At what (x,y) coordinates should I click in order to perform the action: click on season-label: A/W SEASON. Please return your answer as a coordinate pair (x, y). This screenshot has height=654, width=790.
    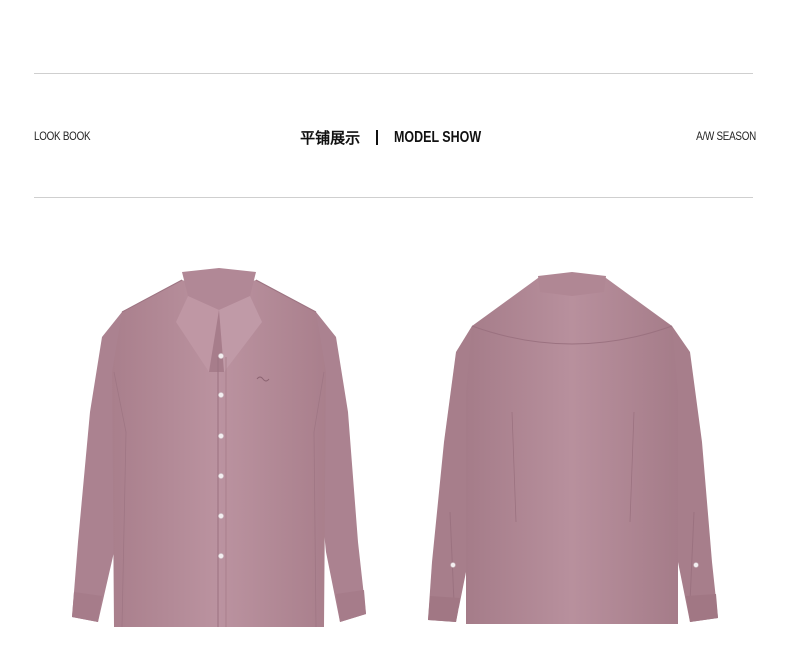
    Looking at the image, I should click on (726, 136).